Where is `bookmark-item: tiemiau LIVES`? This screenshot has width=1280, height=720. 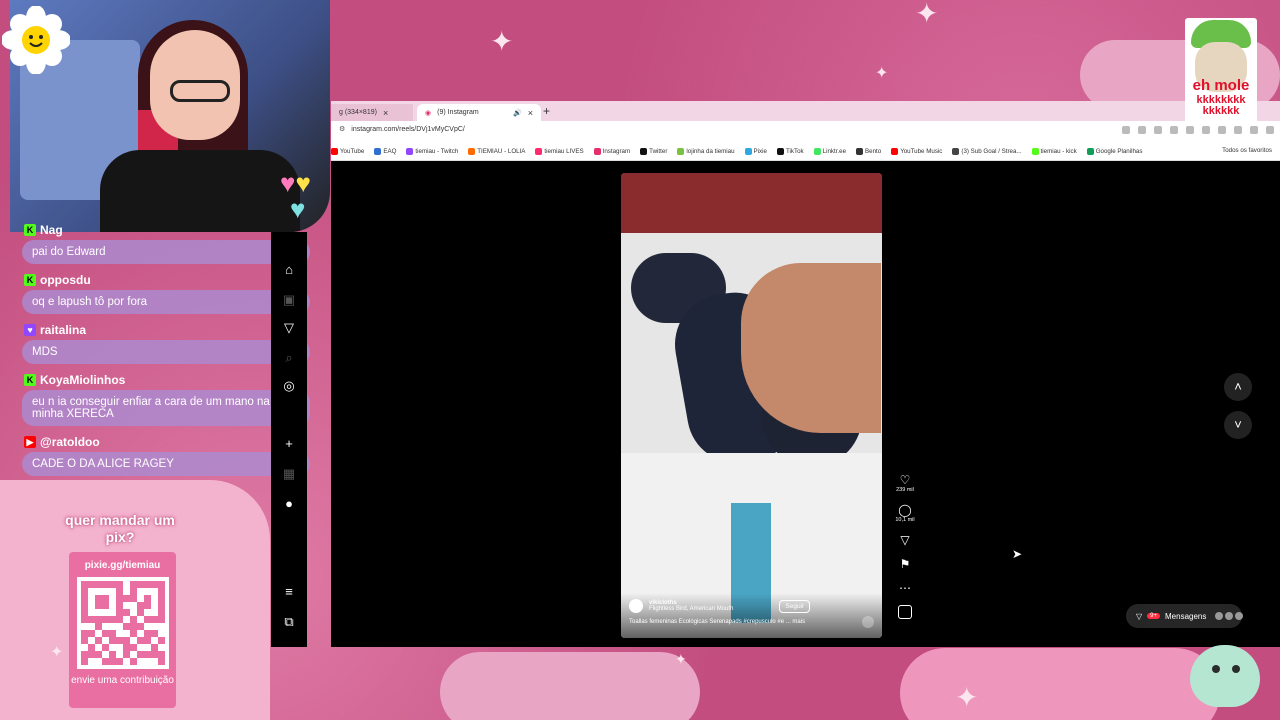 bookmark-item: tiemiau LIVES is located at coordinates (559, 151).